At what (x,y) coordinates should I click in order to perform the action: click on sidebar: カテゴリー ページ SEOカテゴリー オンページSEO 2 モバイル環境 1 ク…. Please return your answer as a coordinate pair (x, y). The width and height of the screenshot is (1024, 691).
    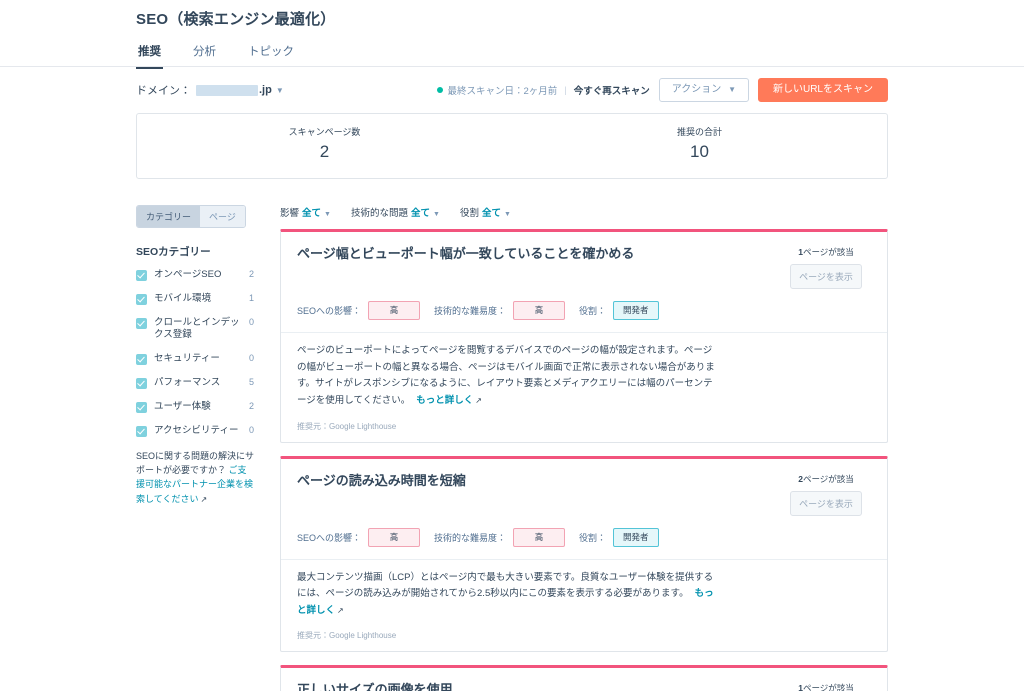
    Looking at the image, I should click on (199, 355).